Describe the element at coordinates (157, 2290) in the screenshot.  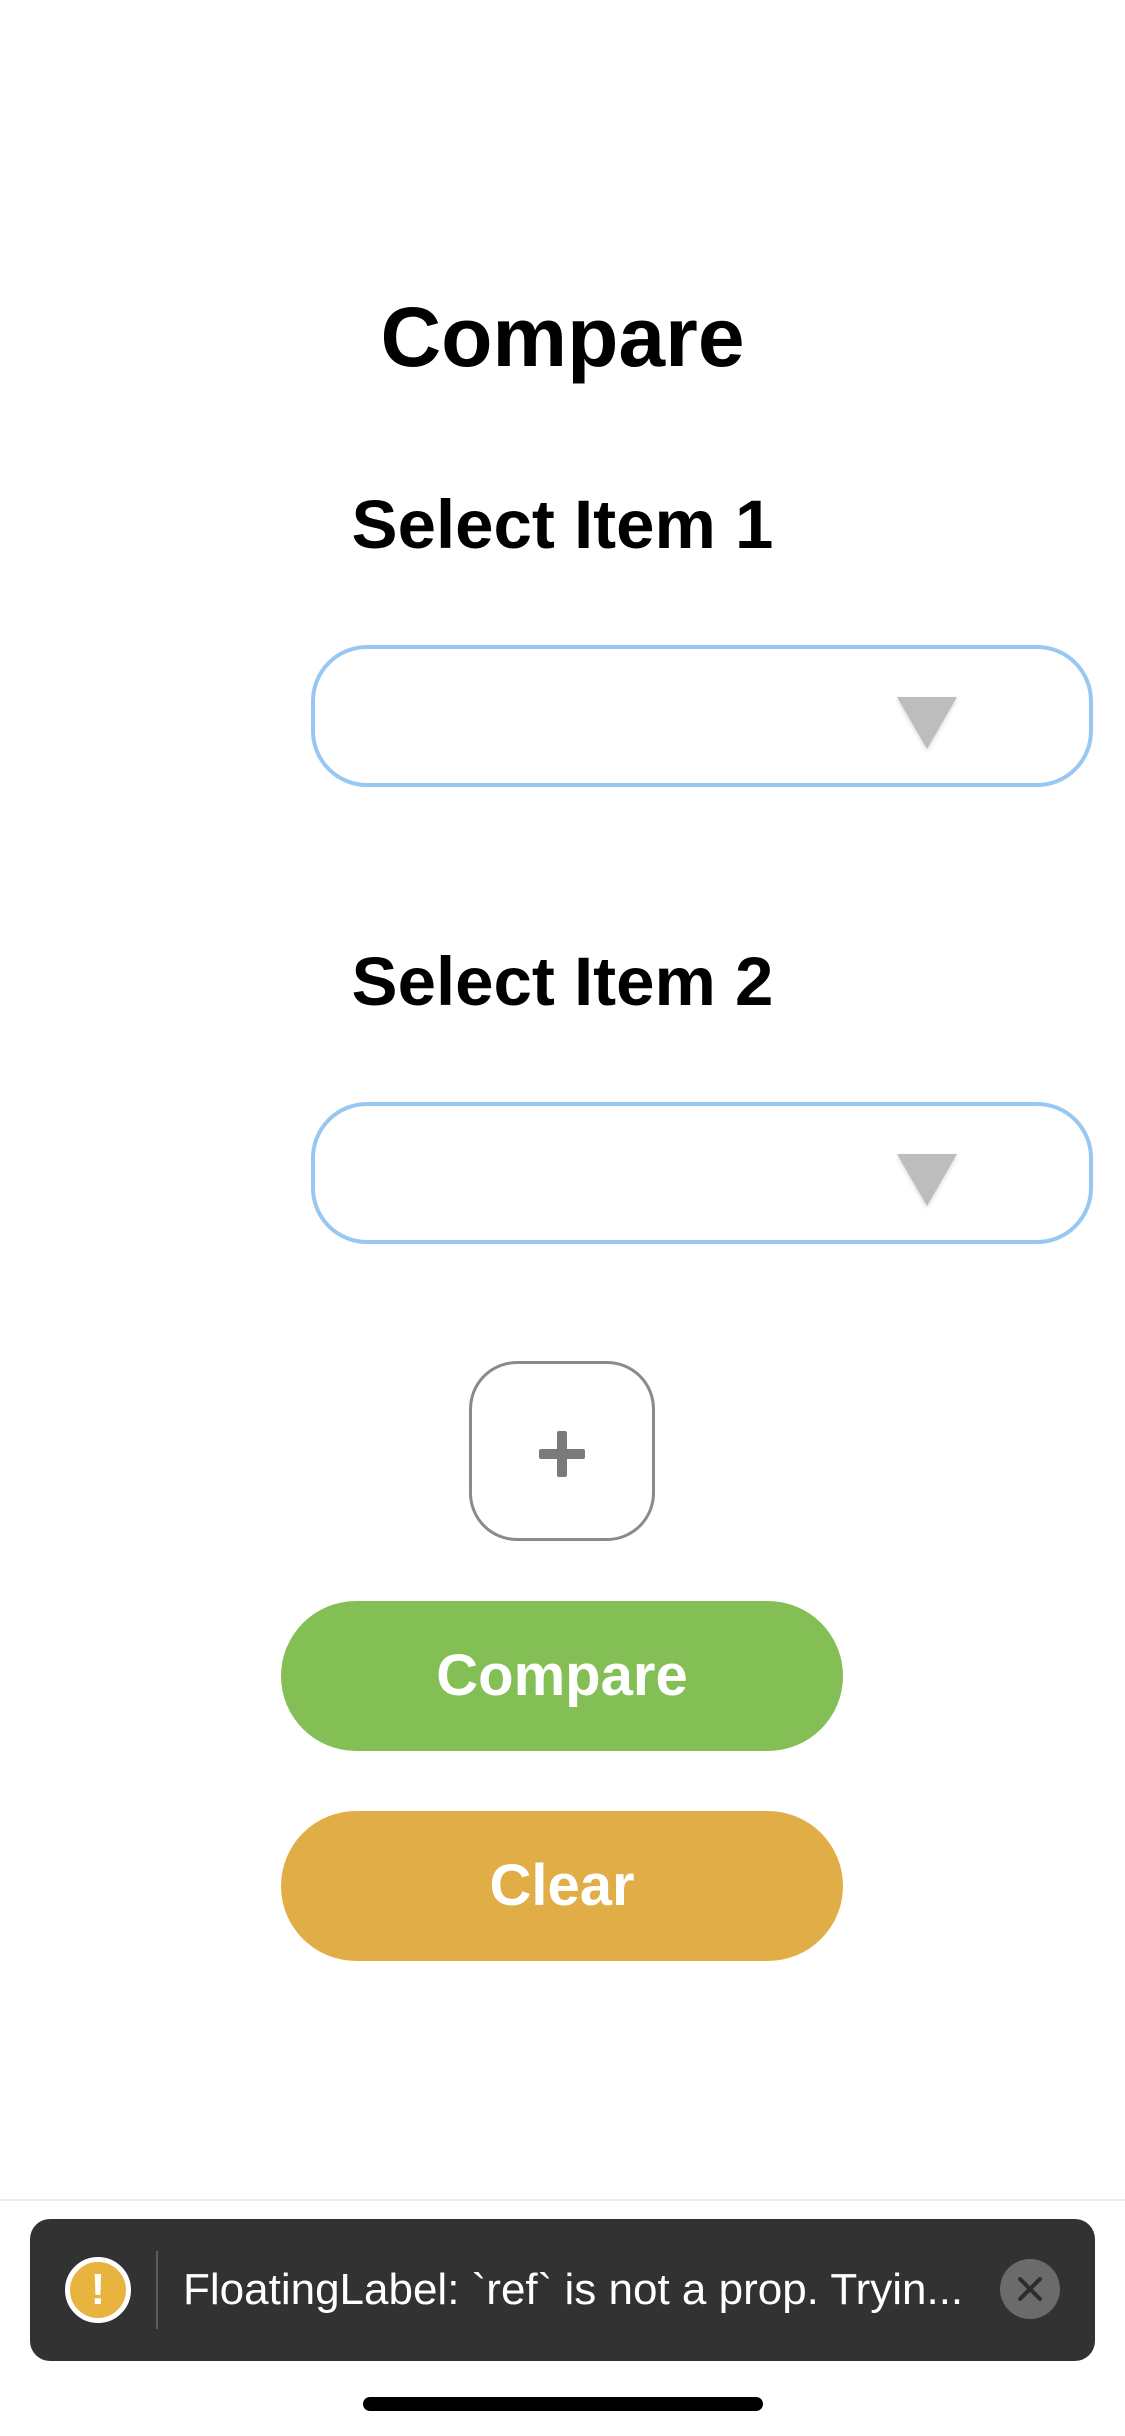
I see `toast-divider` at that location.